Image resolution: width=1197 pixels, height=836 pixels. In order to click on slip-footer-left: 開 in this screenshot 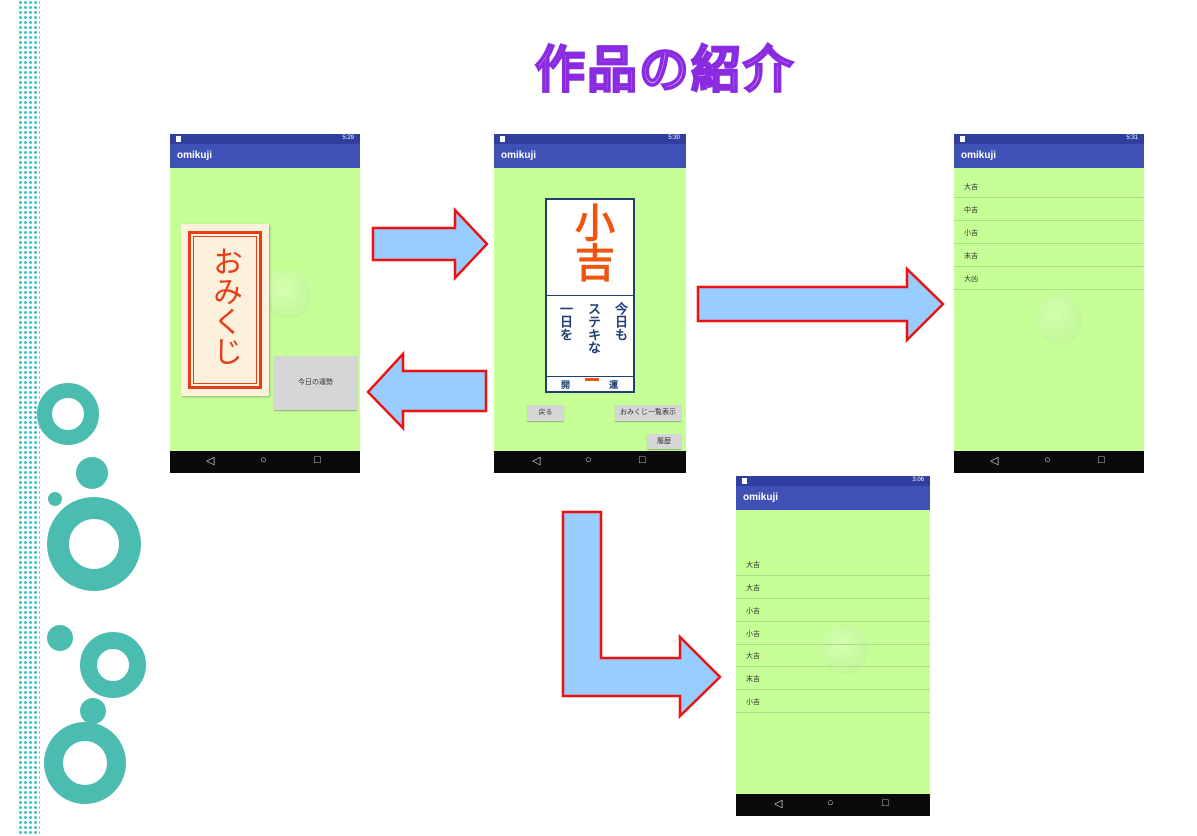, I will do `click(566, 385)`.